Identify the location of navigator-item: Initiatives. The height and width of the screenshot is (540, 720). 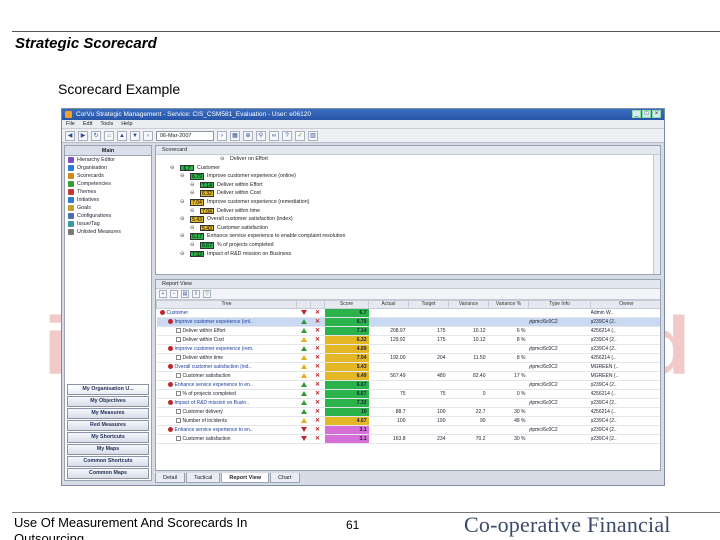
(108, 200).